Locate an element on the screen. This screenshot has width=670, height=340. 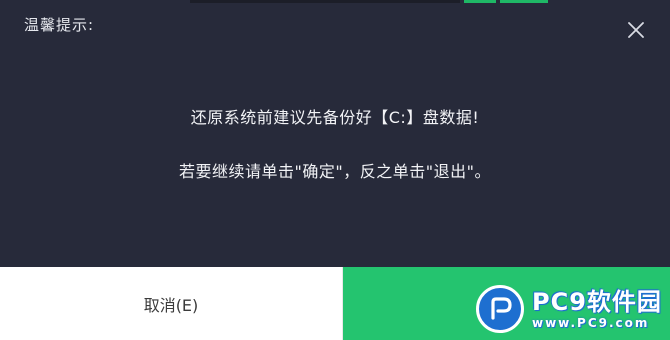
watermark-url: www.PC9.com is located at coordinates (591, 322).